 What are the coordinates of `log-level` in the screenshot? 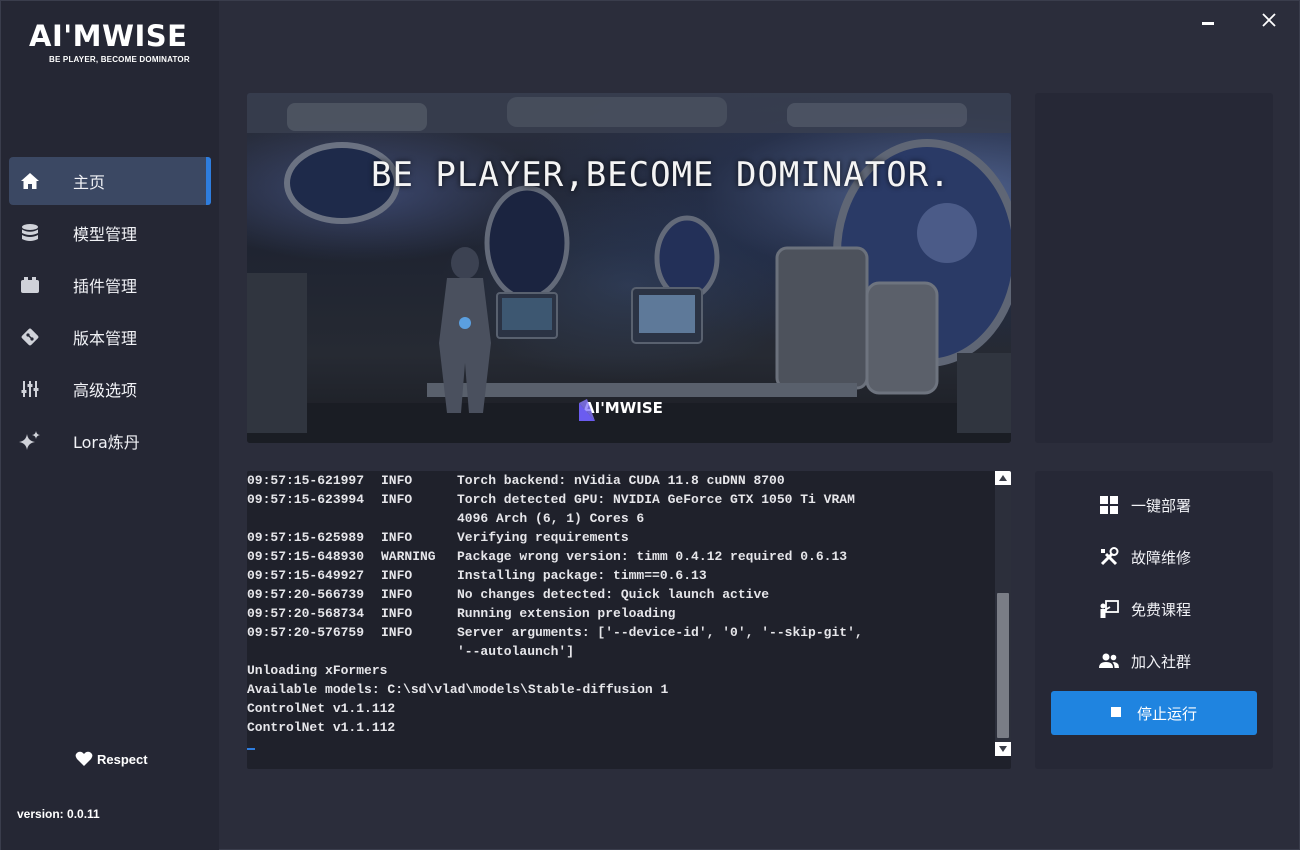 It's located at (419, 518).